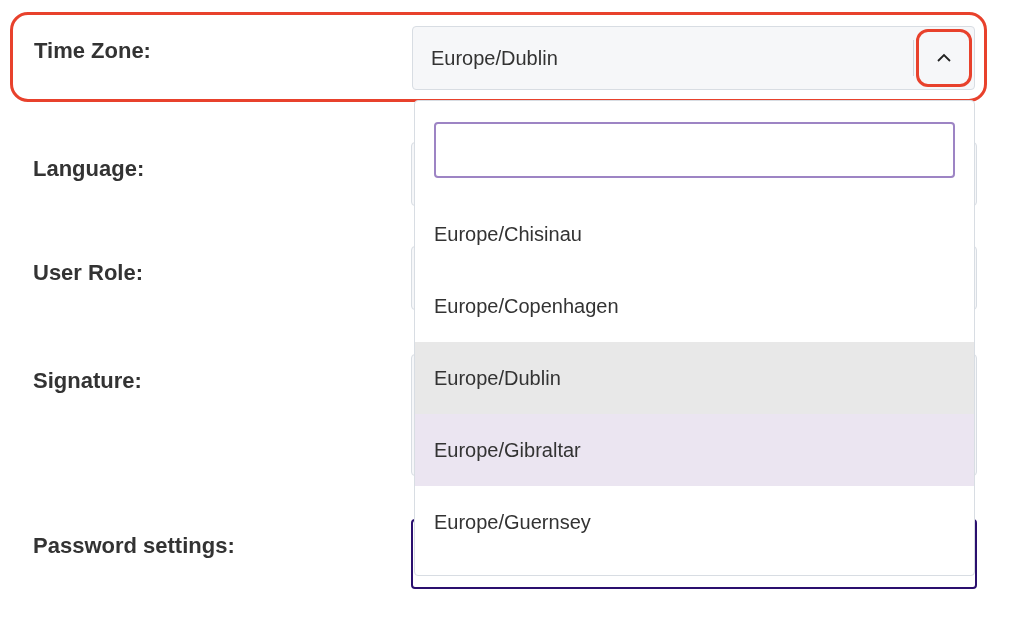 This screenshot has width=1024, height=644. What do you see at coordinates (88, 381) in the screenshot?
I see `field-label: Signature:` at bounding box center [88, 381].